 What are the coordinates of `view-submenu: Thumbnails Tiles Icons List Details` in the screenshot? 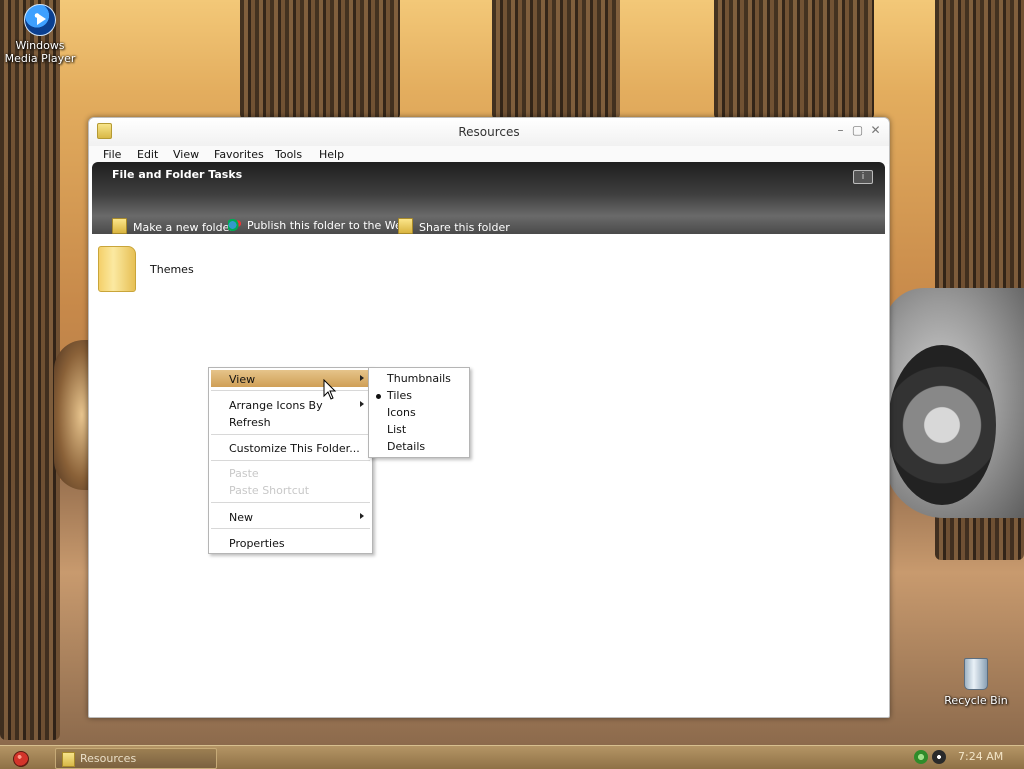 It's located at (419, 412).